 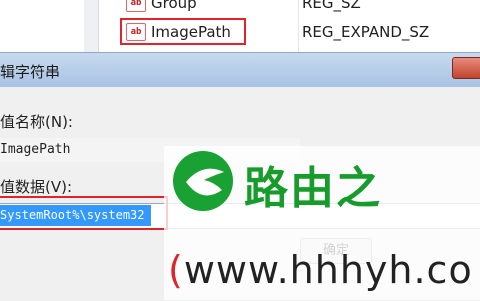 I want to click on router-logo-icon, so click(x=203, y=181).